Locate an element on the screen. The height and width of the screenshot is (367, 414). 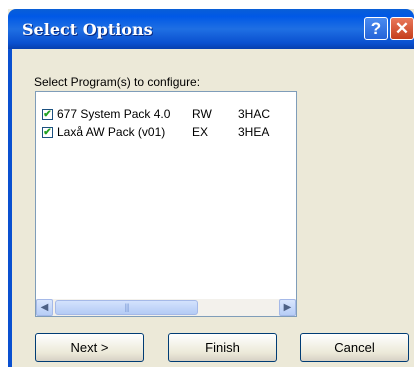
program-mode: RW is located at coordinates (202, 114).